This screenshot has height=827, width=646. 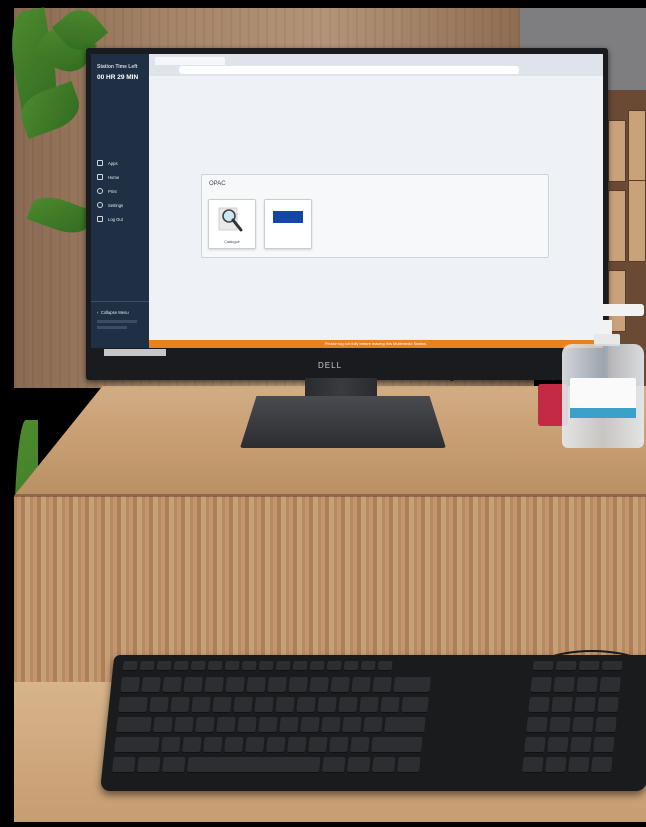 I want to click on browser-tab, so click(x=190, y=61).